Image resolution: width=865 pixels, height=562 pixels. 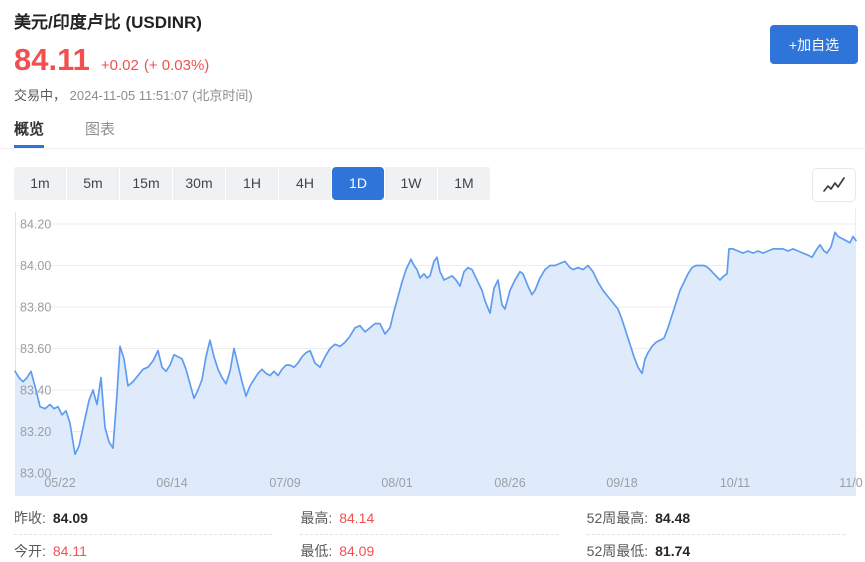 I want to click on tab-overview: 概览, so click(x=29, y=133).